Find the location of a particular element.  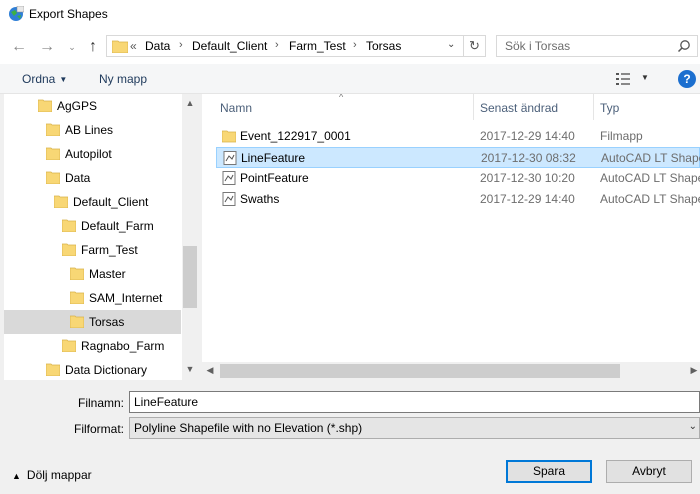

file-modified: 2017-12-30 10:20 is located at coordinates (527, 178).